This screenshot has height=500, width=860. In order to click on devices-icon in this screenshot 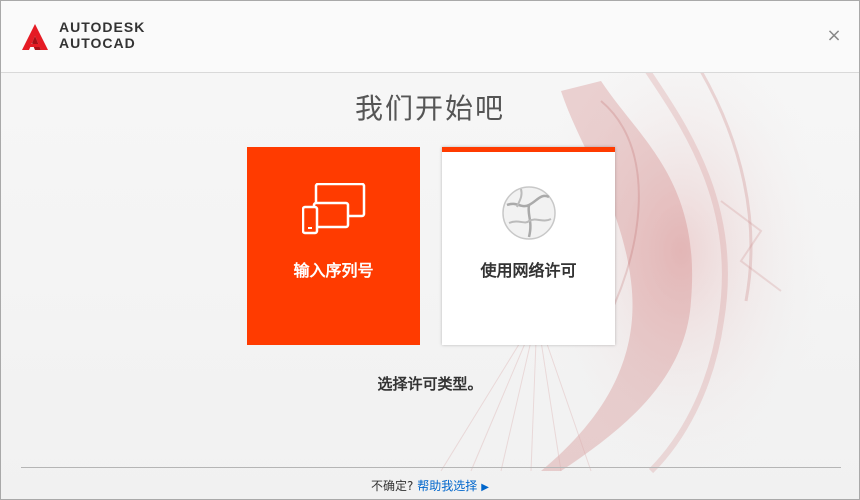, I will do `click(333, 209)`.